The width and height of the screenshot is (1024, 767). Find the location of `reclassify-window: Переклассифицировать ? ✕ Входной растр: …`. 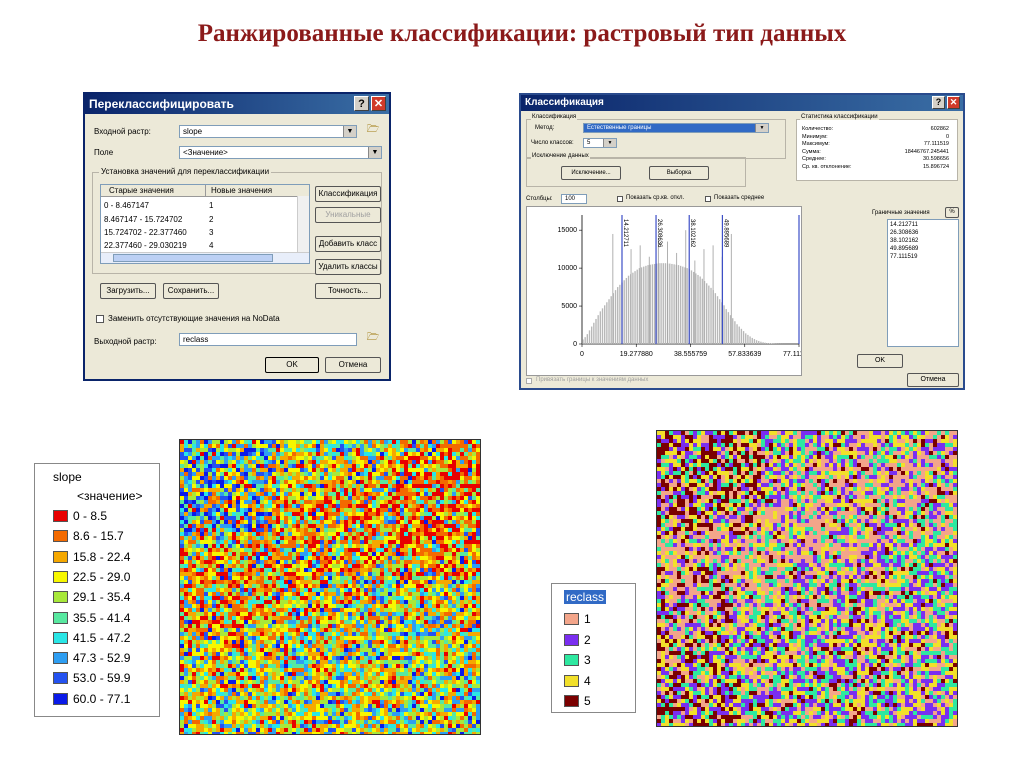

reclassify-window: Переклассифицировать ? ✕ Входной растр: … is located at coordinates (237, 236).